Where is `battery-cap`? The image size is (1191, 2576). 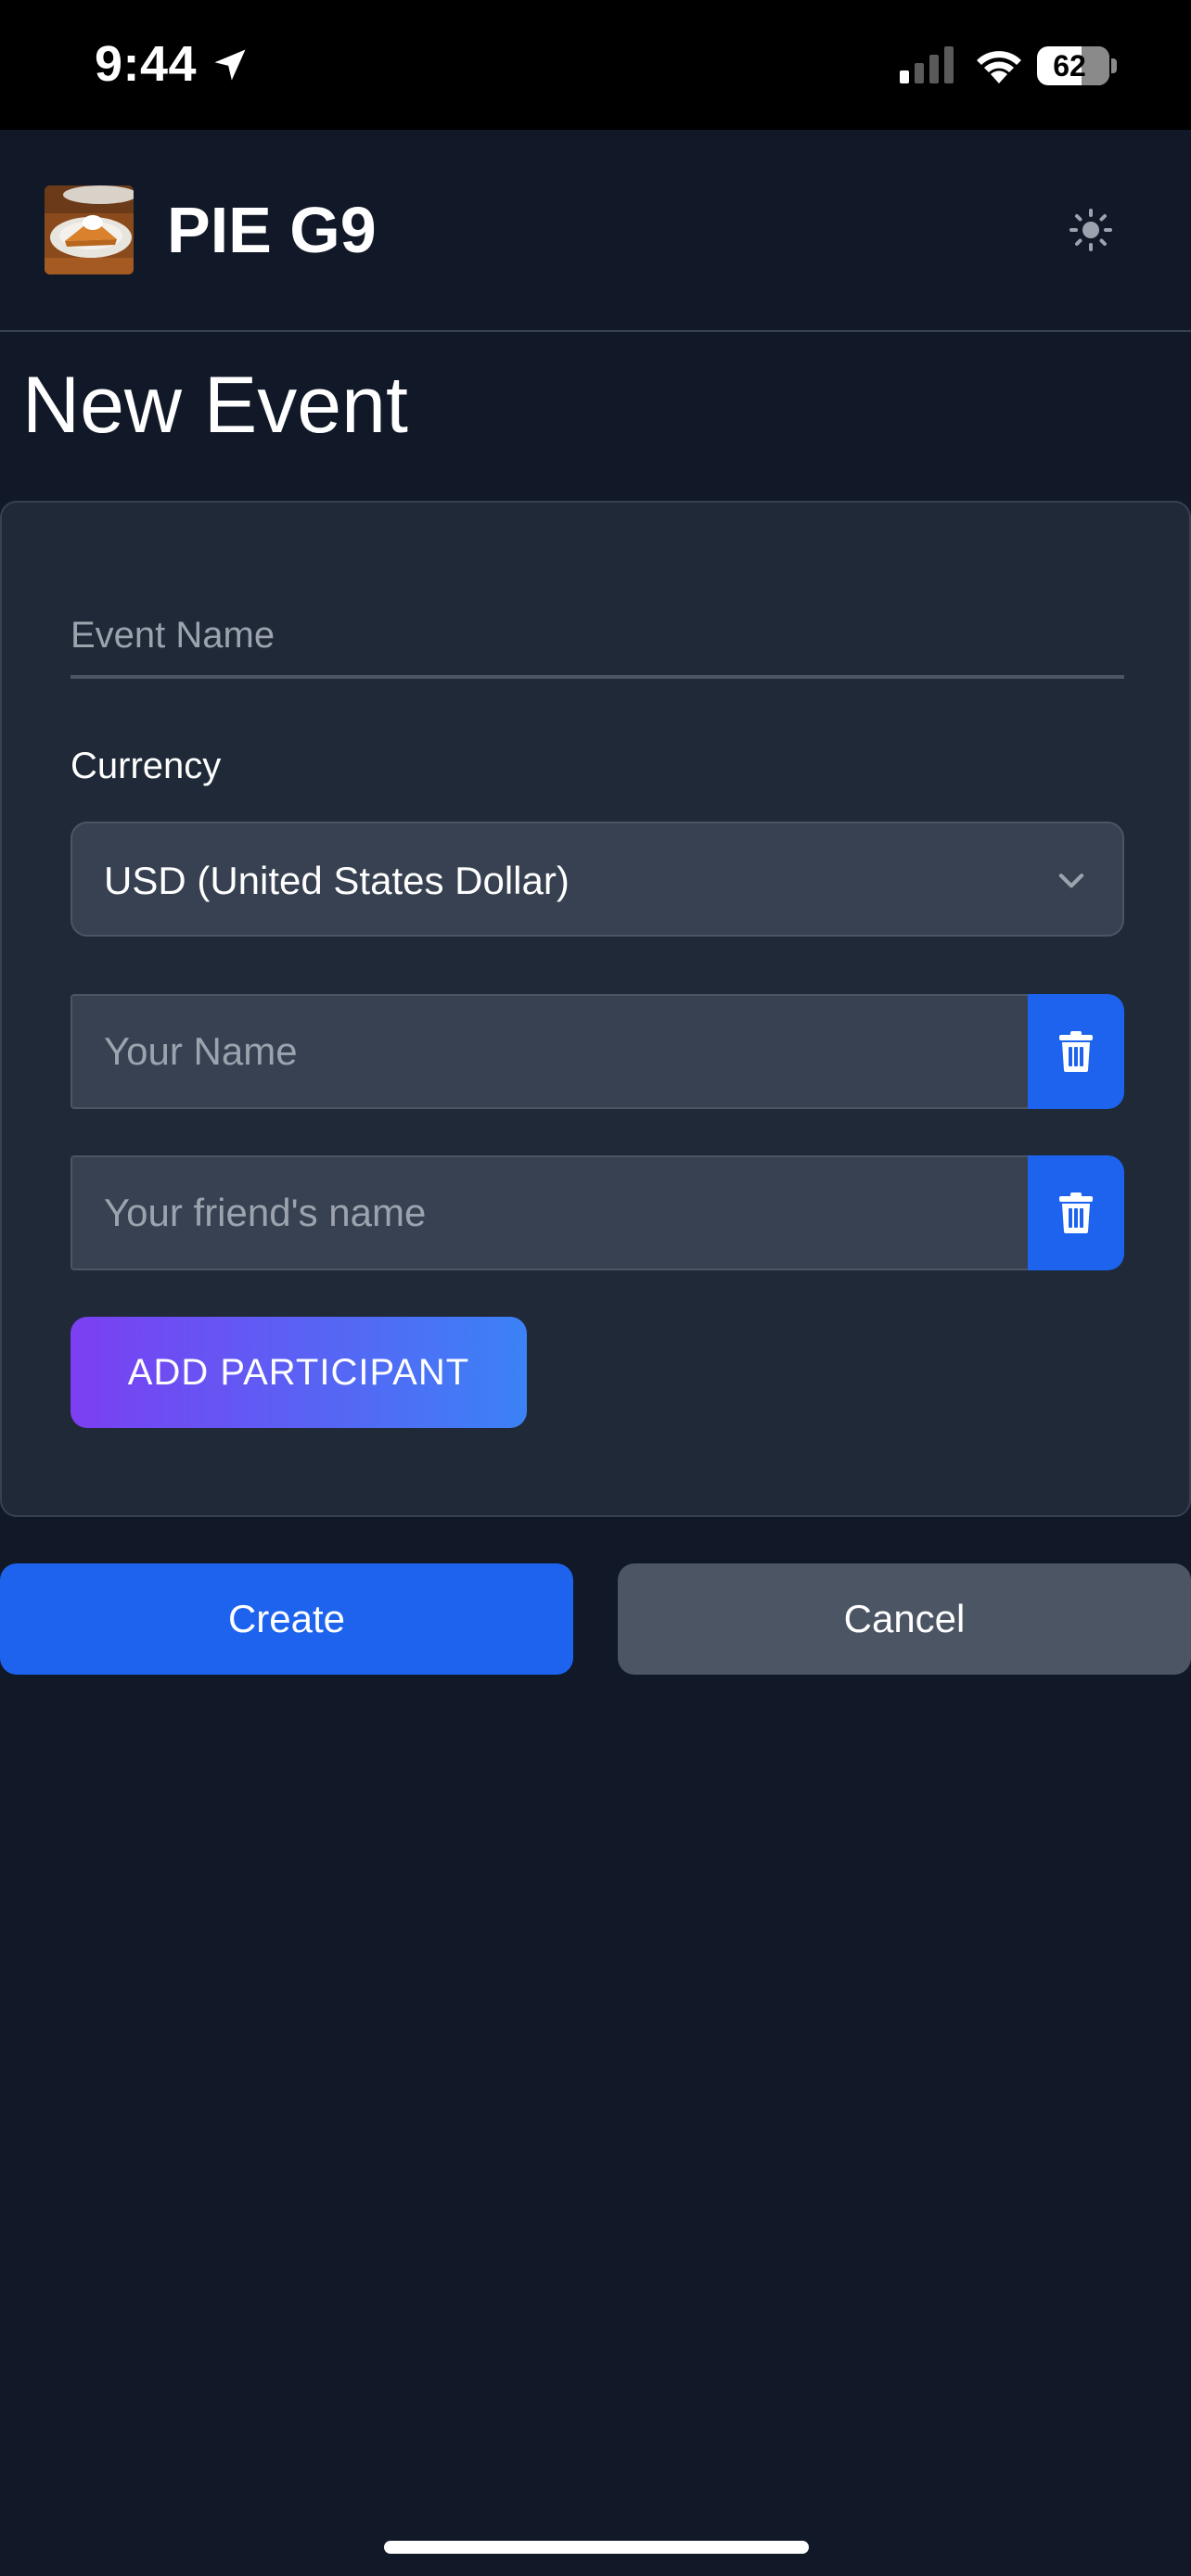
battery-cap is located at coordinates (1114, 66).